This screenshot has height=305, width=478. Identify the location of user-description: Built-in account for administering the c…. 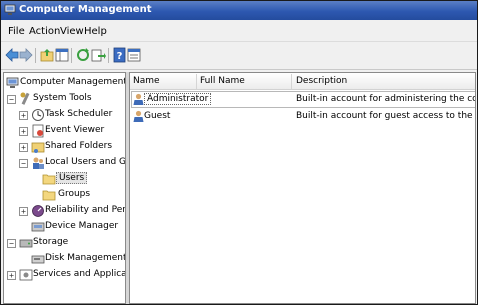
(385, 99).